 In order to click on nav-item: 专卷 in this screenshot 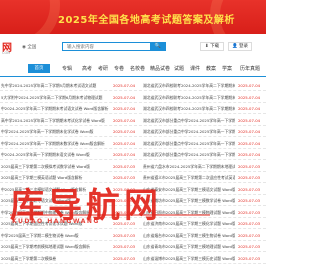, I will do `click(119, 68)`.